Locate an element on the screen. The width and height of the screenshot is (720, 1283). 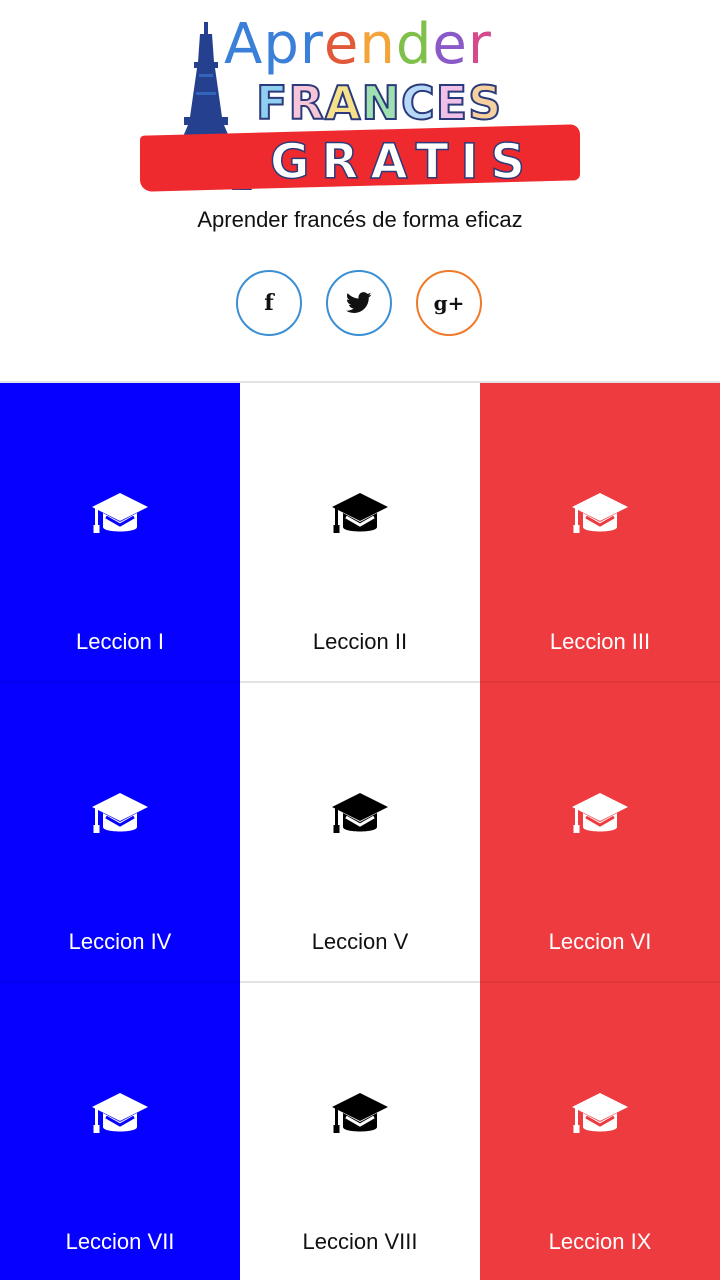
twitter-button is located at coordinates (359, 303).